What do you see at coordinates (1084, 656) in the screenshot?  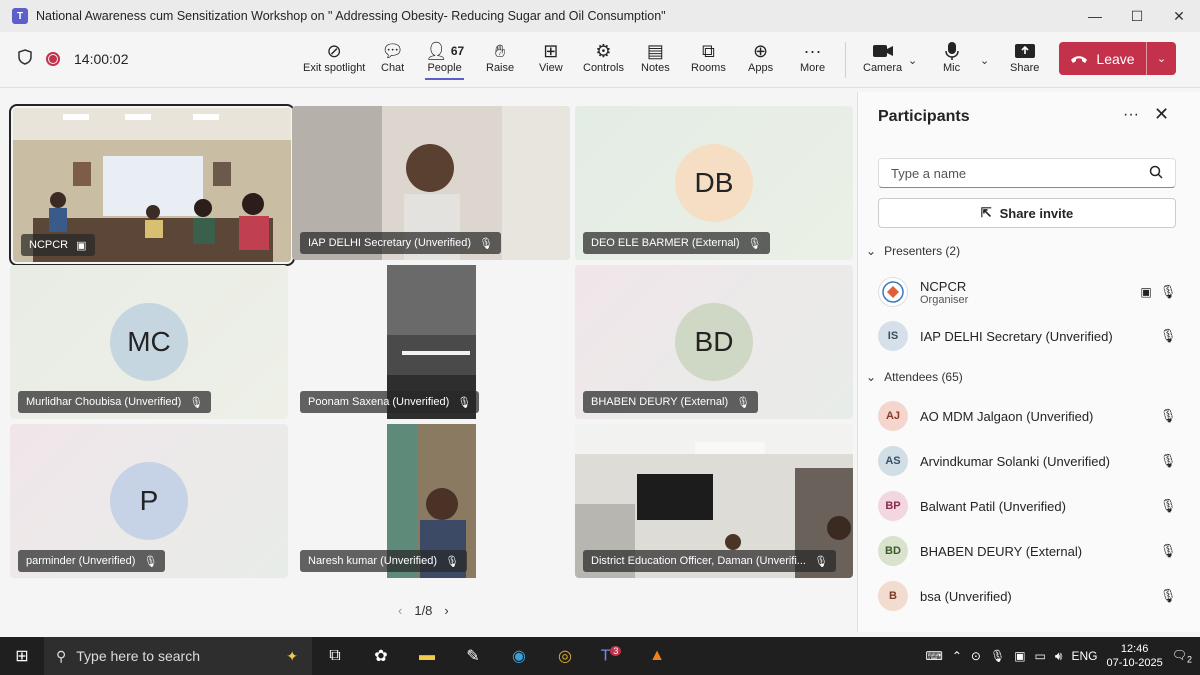 I see `language-indicator: ENG` at bounding box center [1084, 656].